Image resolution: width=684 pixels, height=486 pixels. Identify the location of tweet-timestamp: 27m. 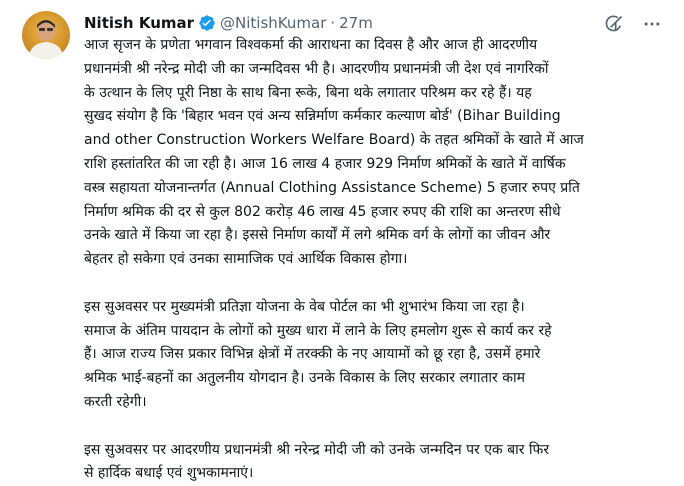
(356, 23).